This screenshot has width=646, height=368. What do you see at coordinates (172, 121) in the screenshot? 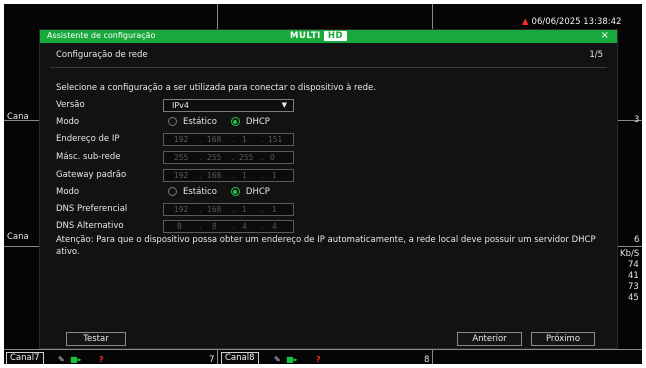
I see `radio-static-ip` at bounding box center [172, 121].